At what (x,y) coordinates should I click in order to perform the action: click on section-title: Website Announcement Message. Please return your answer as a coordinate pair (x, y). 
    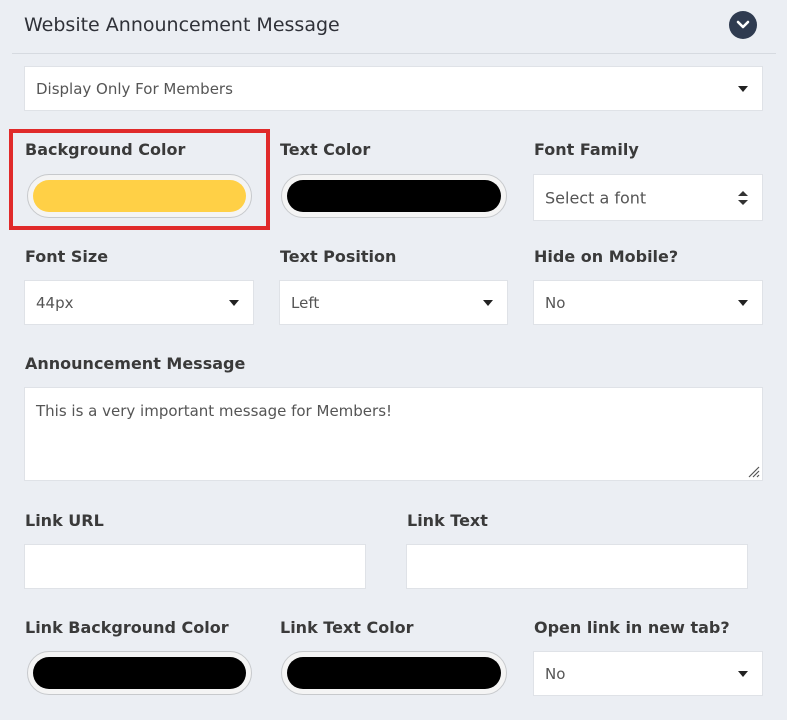
    Looking at the image, I should click on (182, 25).